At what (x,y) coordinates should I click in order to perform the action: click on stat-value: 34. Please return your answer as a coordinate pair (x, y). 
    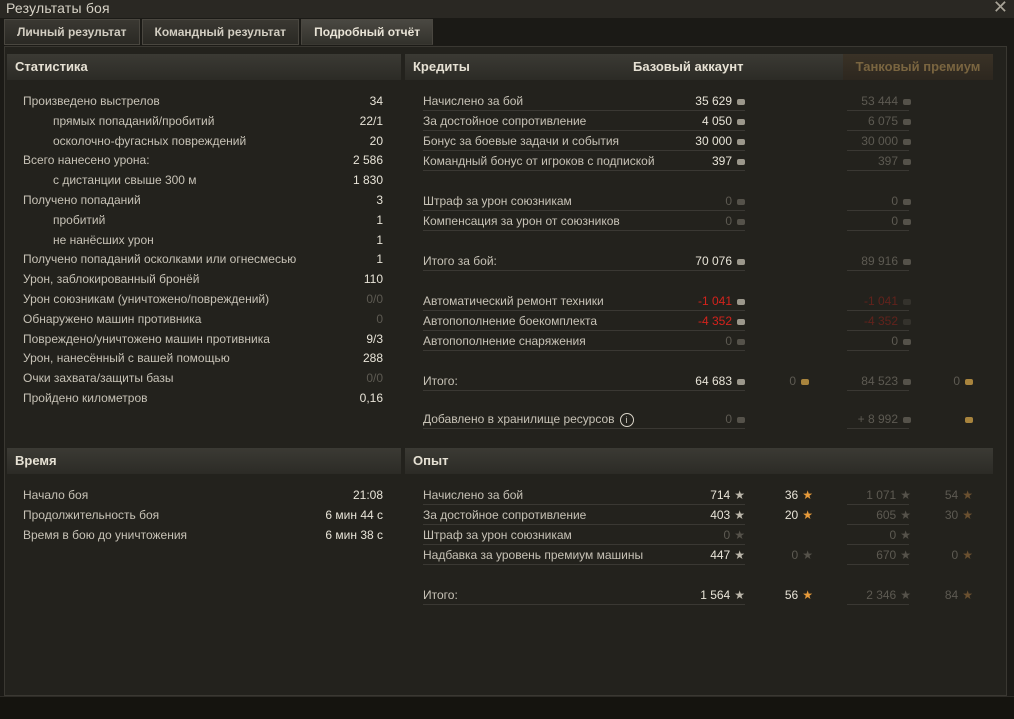
    Looking at the image, I should click on (376, 101).